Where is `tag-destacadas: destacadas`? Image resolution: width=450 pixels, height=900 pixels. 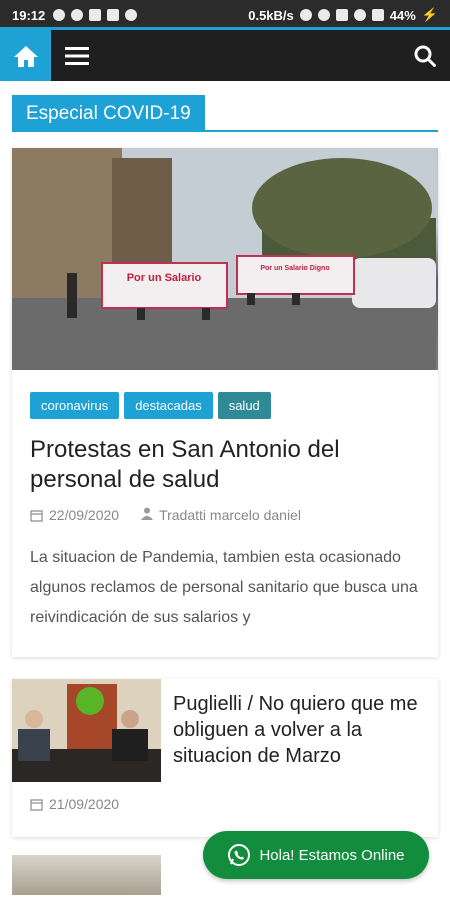
tag-destacadas: destacadas is located at coordinates (168, 405).